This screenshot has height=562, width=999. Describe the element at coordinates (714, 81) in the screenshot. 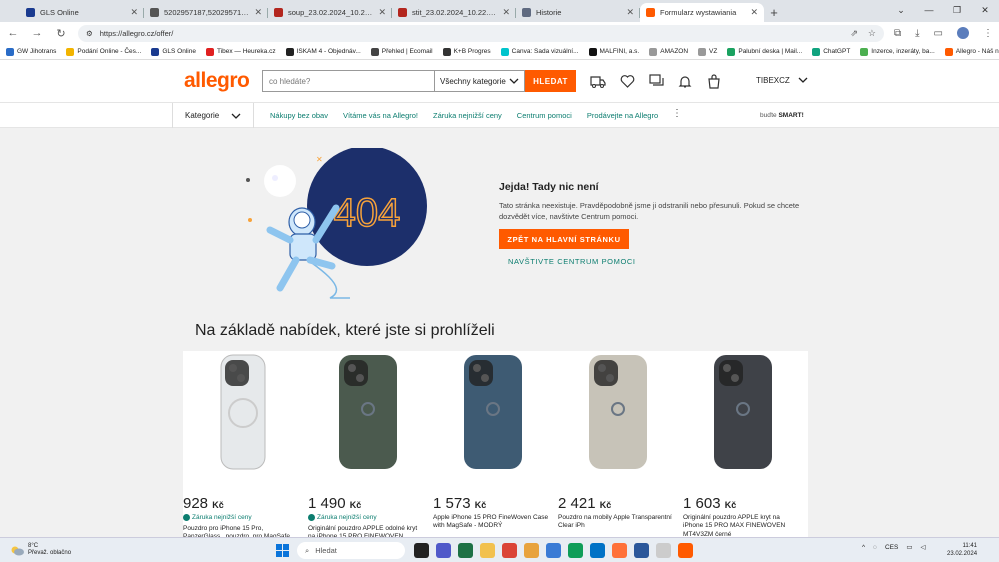

I see `cart-icon` at that location.